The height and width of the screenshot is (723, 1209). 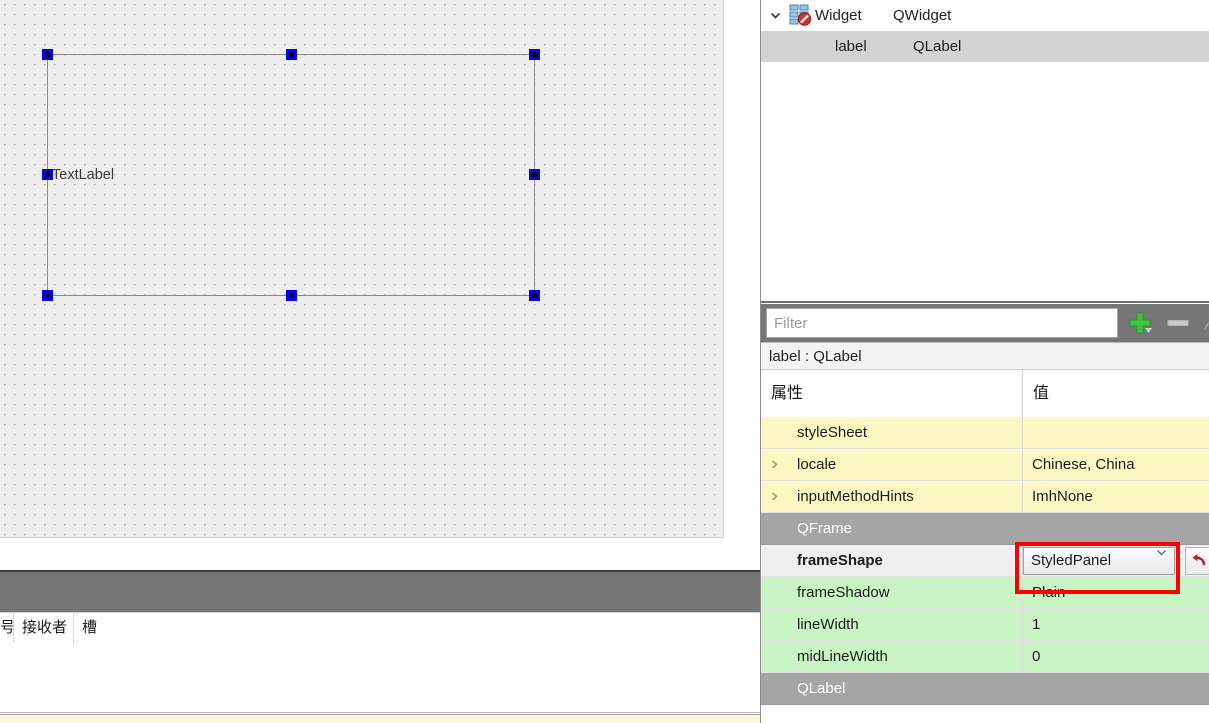 I want to click on property-name-midLineWidth: midLineWidth, so click(x=905, y=656).